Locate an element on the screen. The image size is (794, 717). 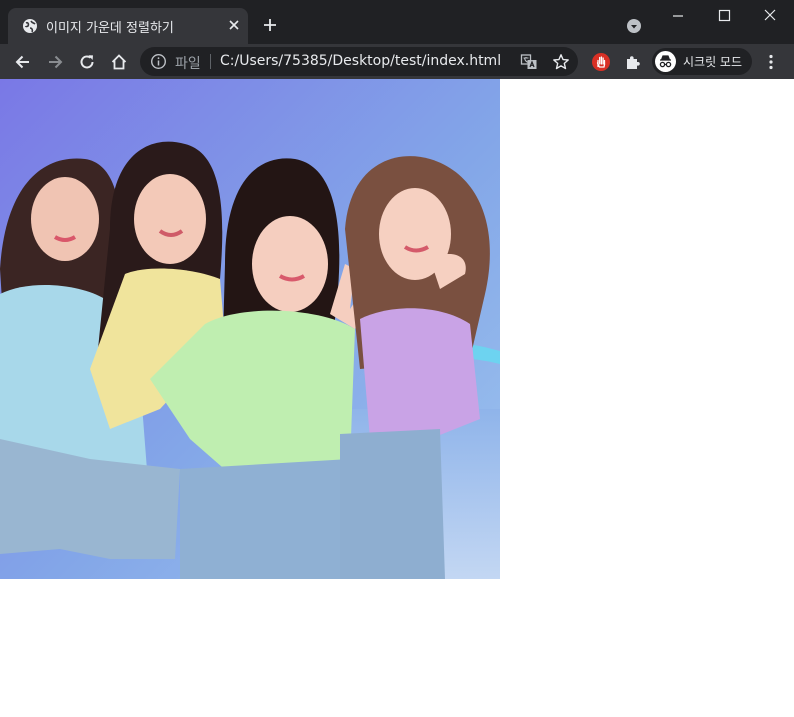
omnibox-divider is located at coordinates (210, 61).